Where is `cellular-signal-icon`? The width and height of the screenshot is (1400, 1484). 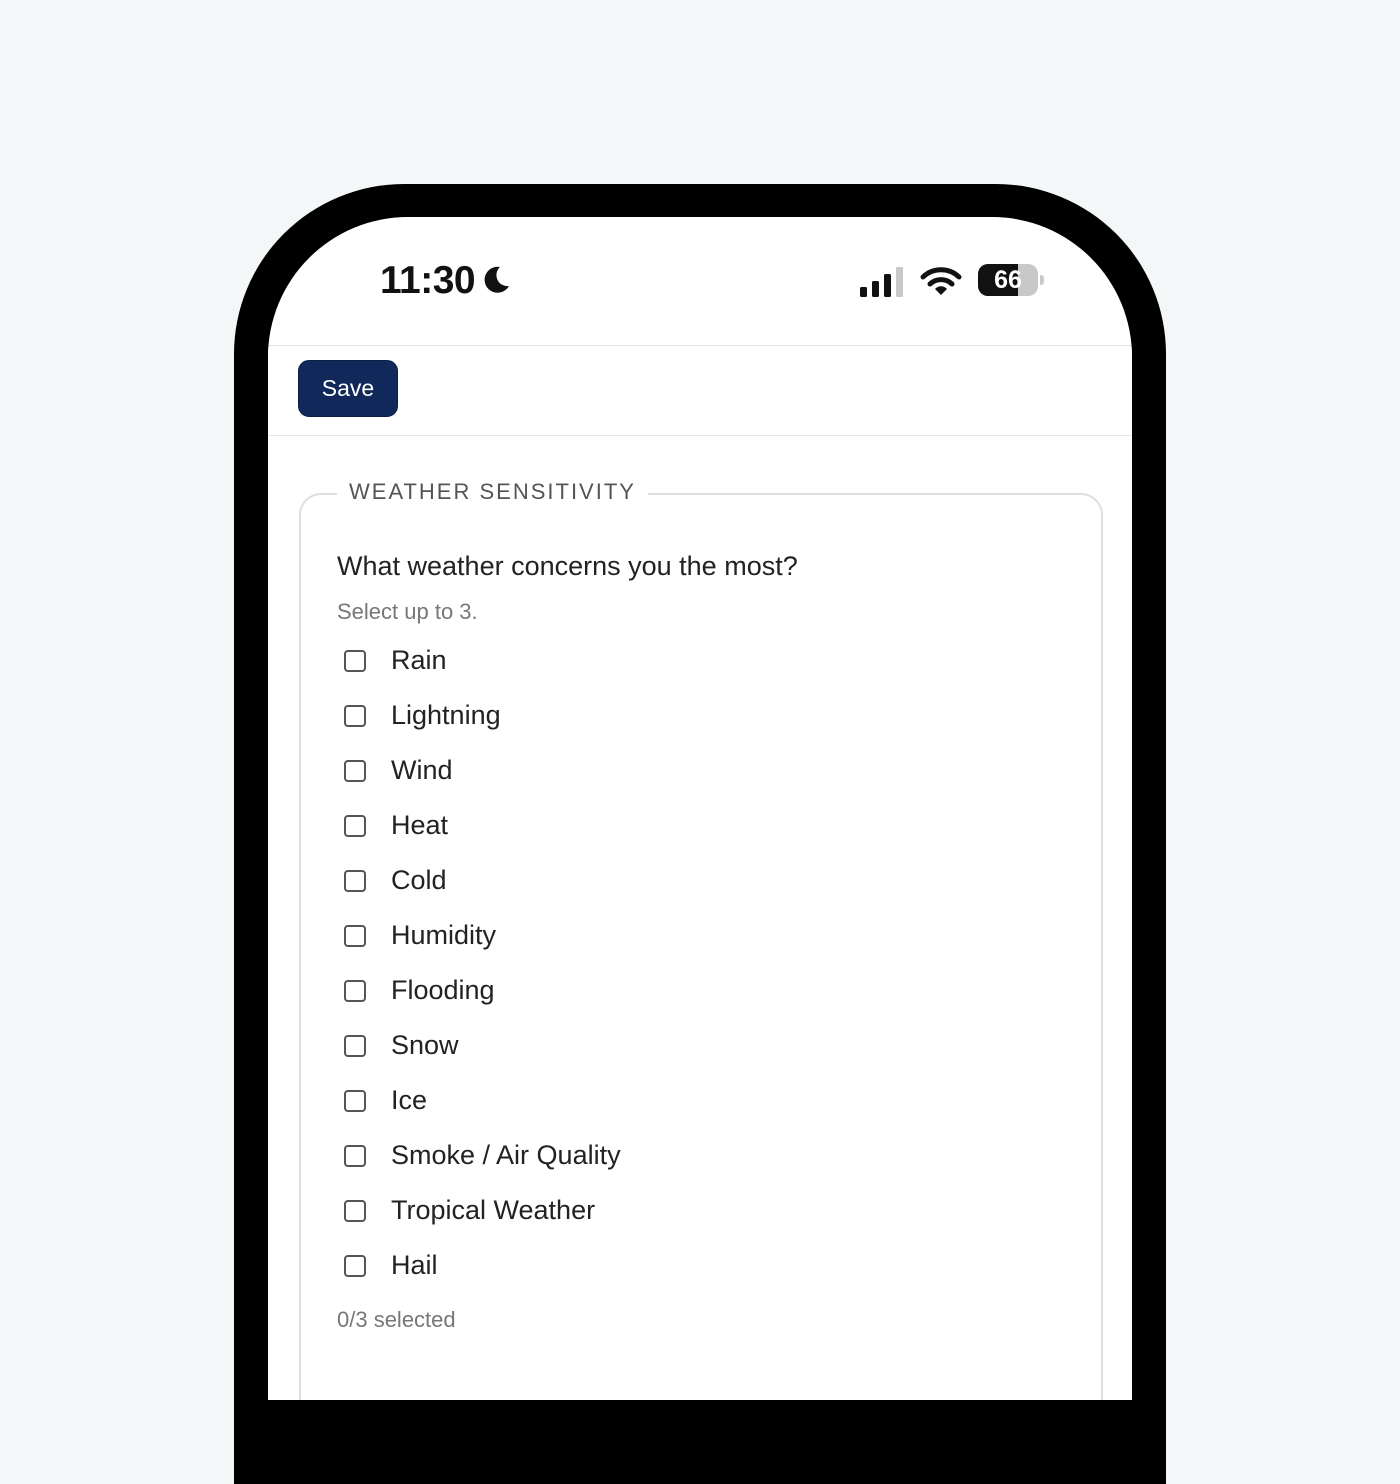
cellular-signal-icon is located at coordinates (881, 282).